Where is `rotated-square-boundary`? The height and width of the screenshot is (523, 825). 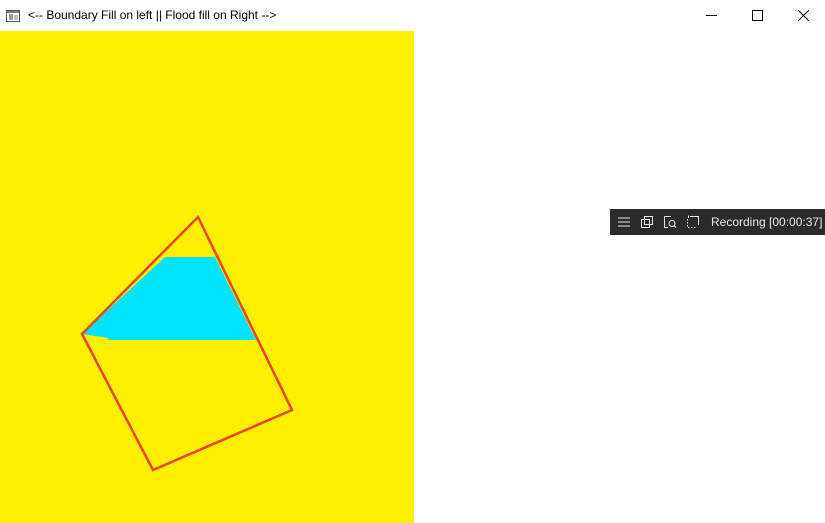
rotated-square-boundary is located at coordinates (187, 343).